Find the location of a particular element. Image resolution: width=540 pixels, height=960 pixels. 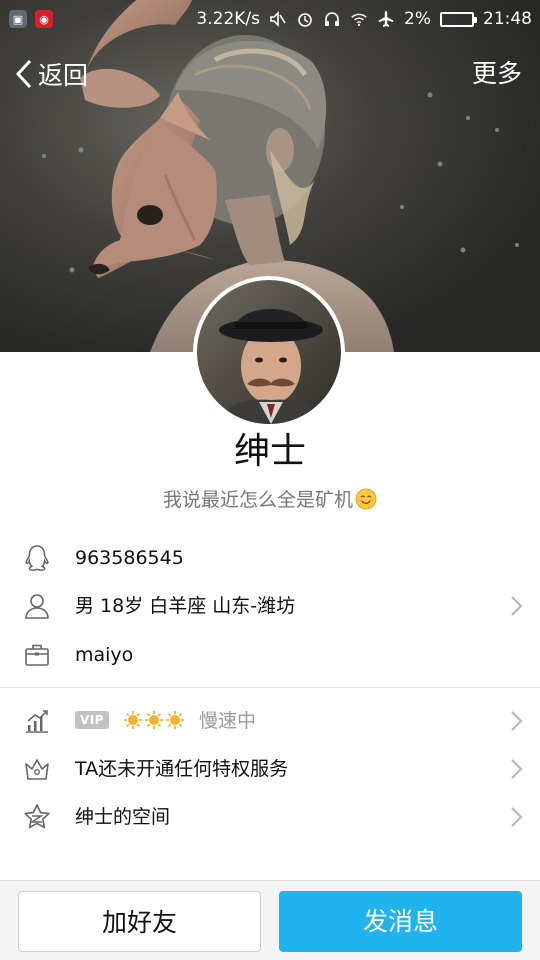

speed-status: 慢速中 is located at coordinates (228, 721).